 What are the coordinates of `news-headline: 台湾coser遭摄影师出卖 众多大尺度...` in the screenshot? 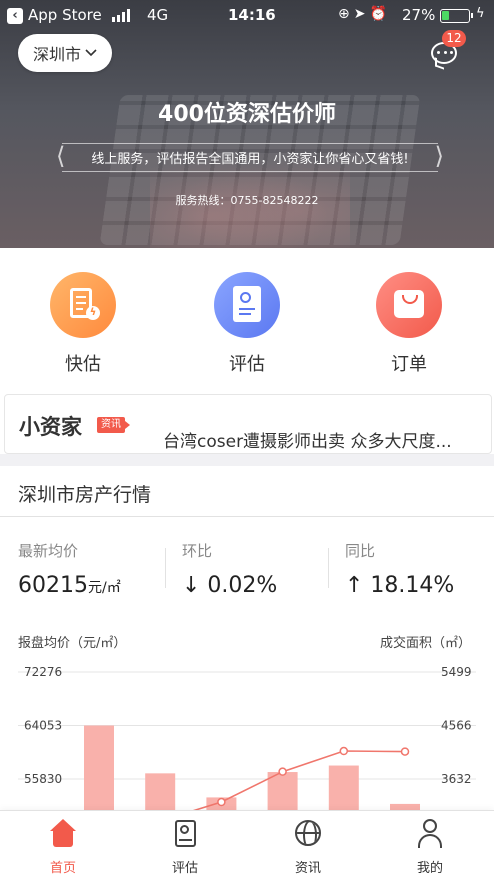 It's located at (323, 439).